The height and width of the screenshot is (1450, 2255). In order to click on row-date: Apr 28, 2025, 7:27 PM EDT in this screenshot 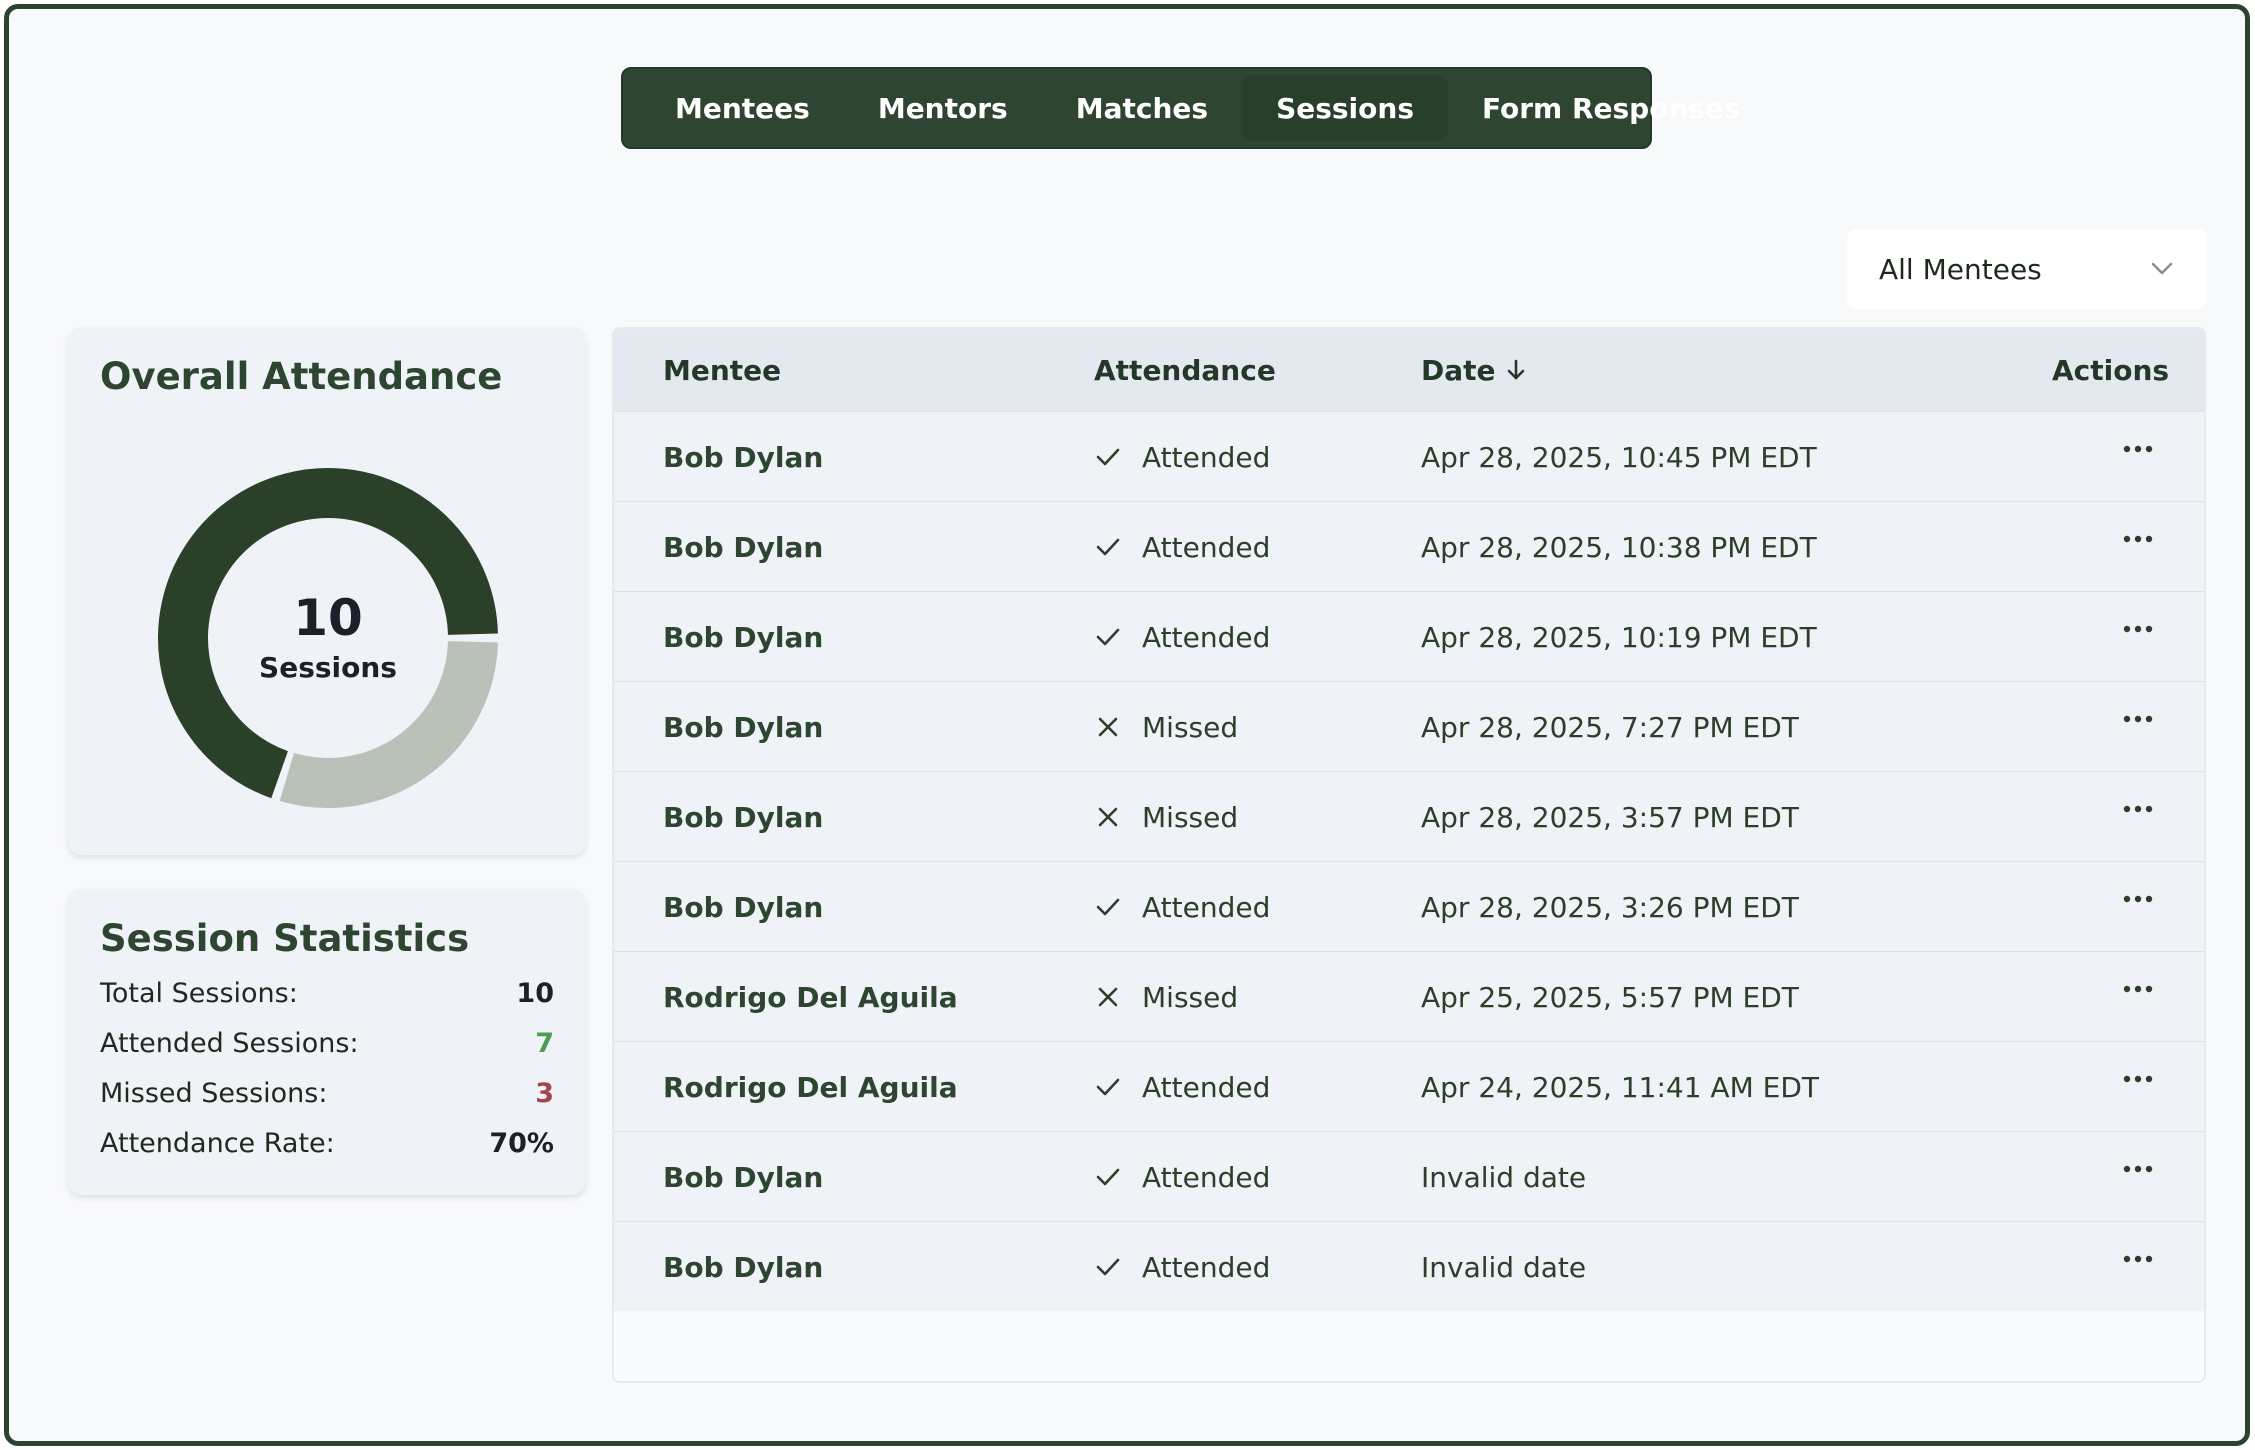, I will do `click(1610, 727)`.